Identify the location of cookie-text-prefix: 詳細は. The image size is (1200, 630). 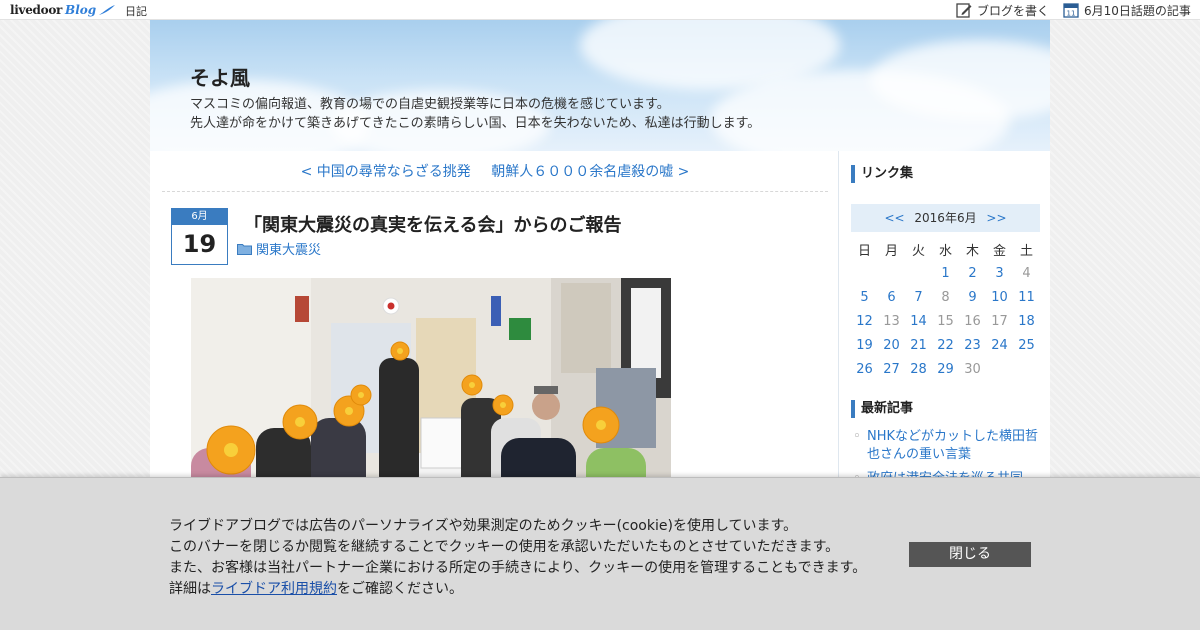
(190, 589).